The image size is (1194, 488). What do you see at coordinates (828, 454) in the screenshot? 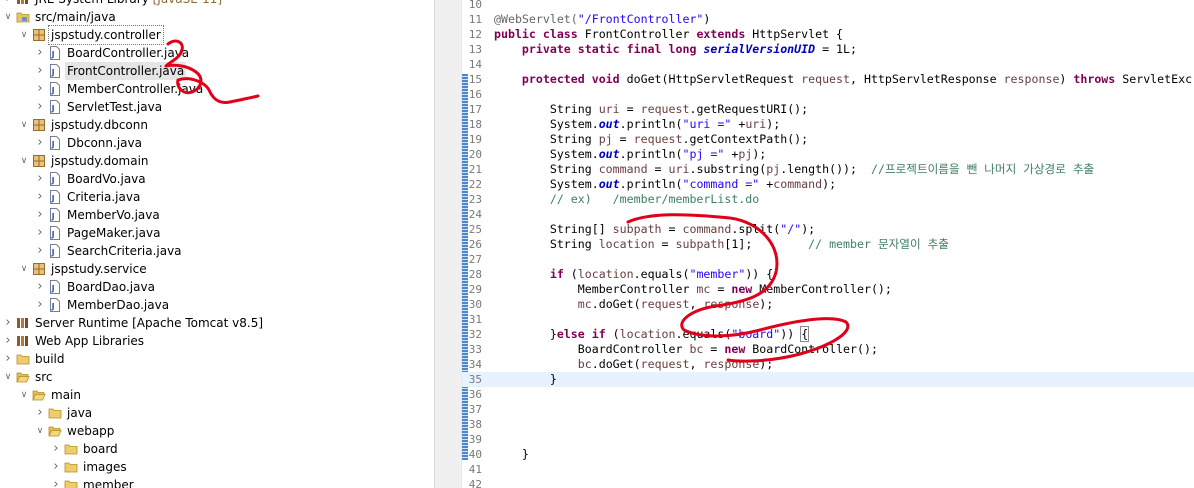
I see `code-line: 40 }` at bounding box center [828, 454].